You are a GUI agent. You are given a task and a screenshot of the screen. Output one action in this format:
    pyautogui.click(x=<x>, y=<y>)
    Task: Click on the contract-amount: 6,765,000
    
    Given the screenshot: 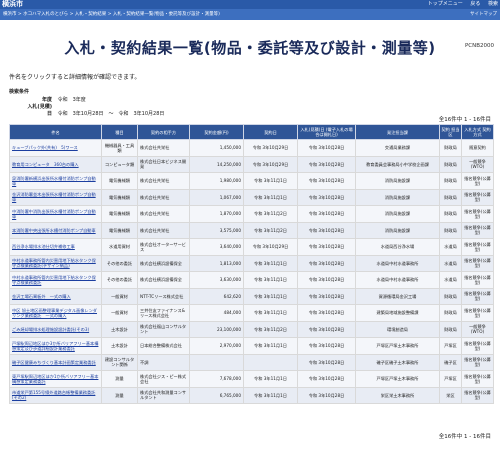 What is the action you would take?
    pyautogui.click(x=216, y=395)
    